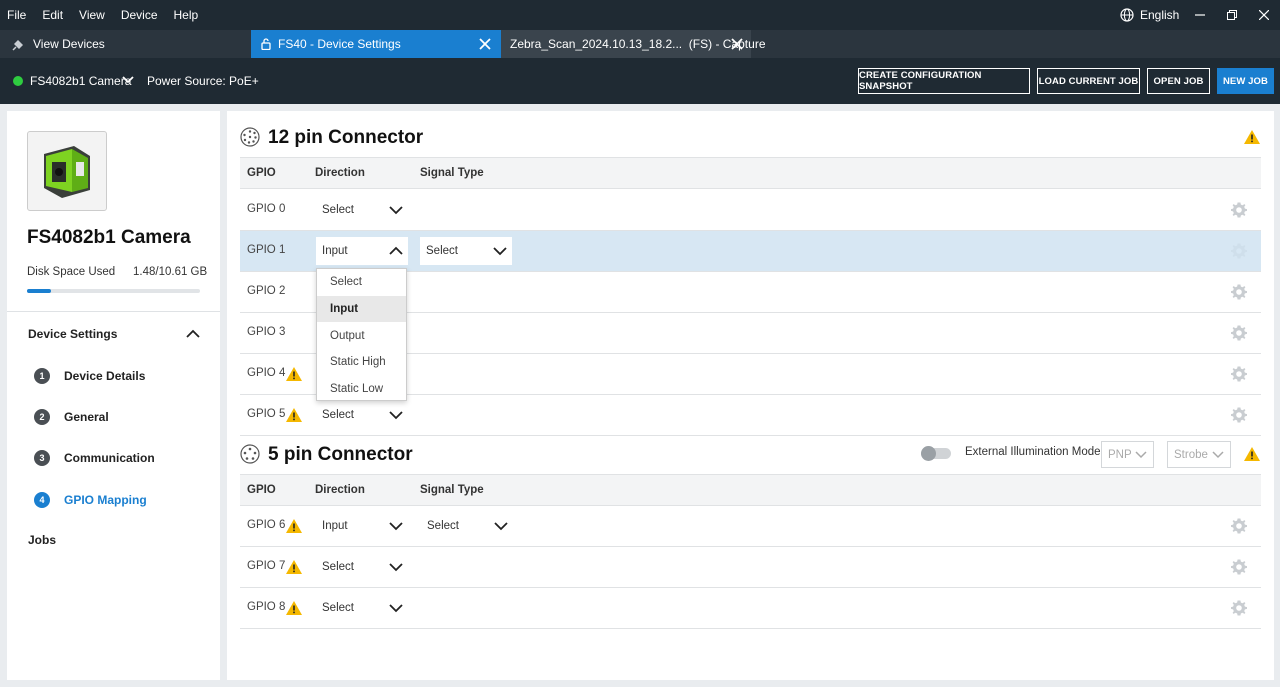  I want to click on camera-image, so click(67, 171).